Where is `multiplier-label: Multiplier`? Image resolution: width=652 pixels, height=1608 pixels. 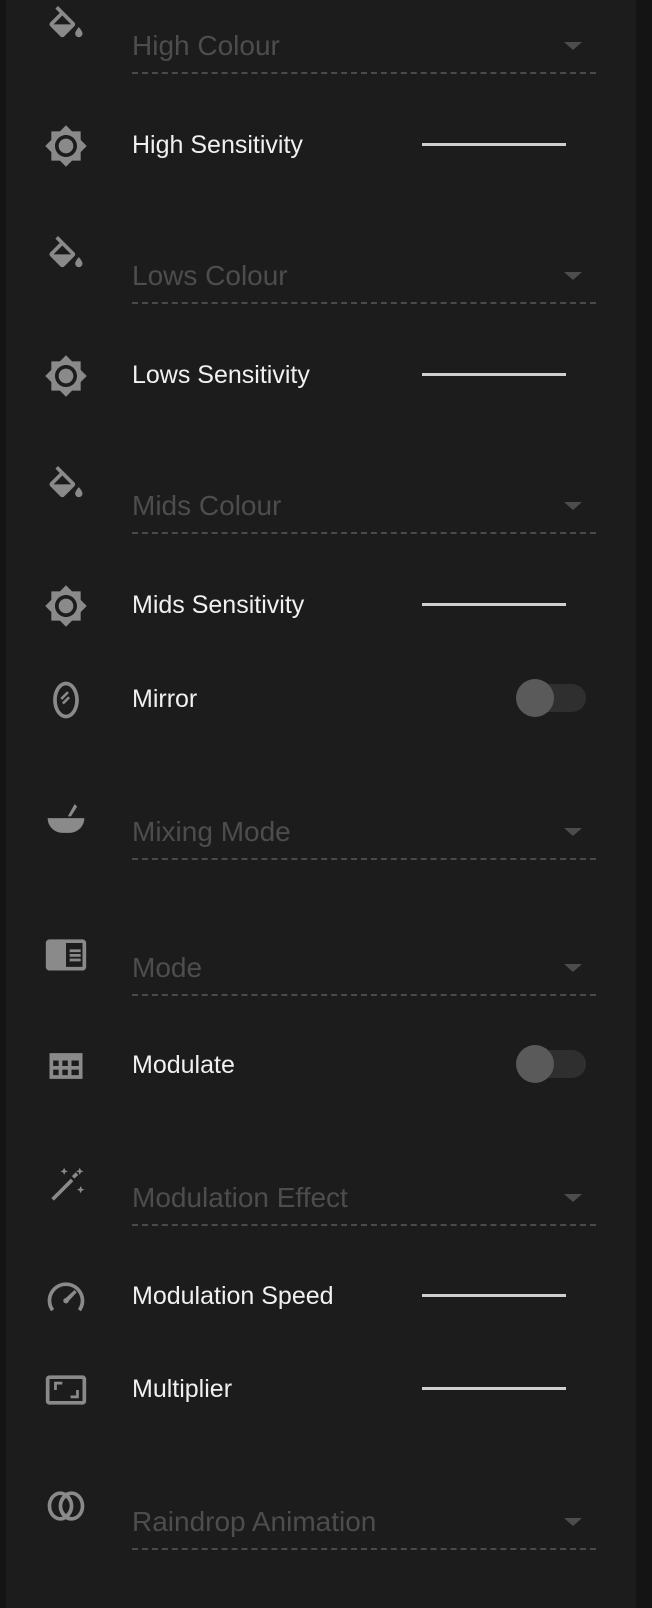 multiplier-label: Multiplier is located at coordinates (182, 1389).